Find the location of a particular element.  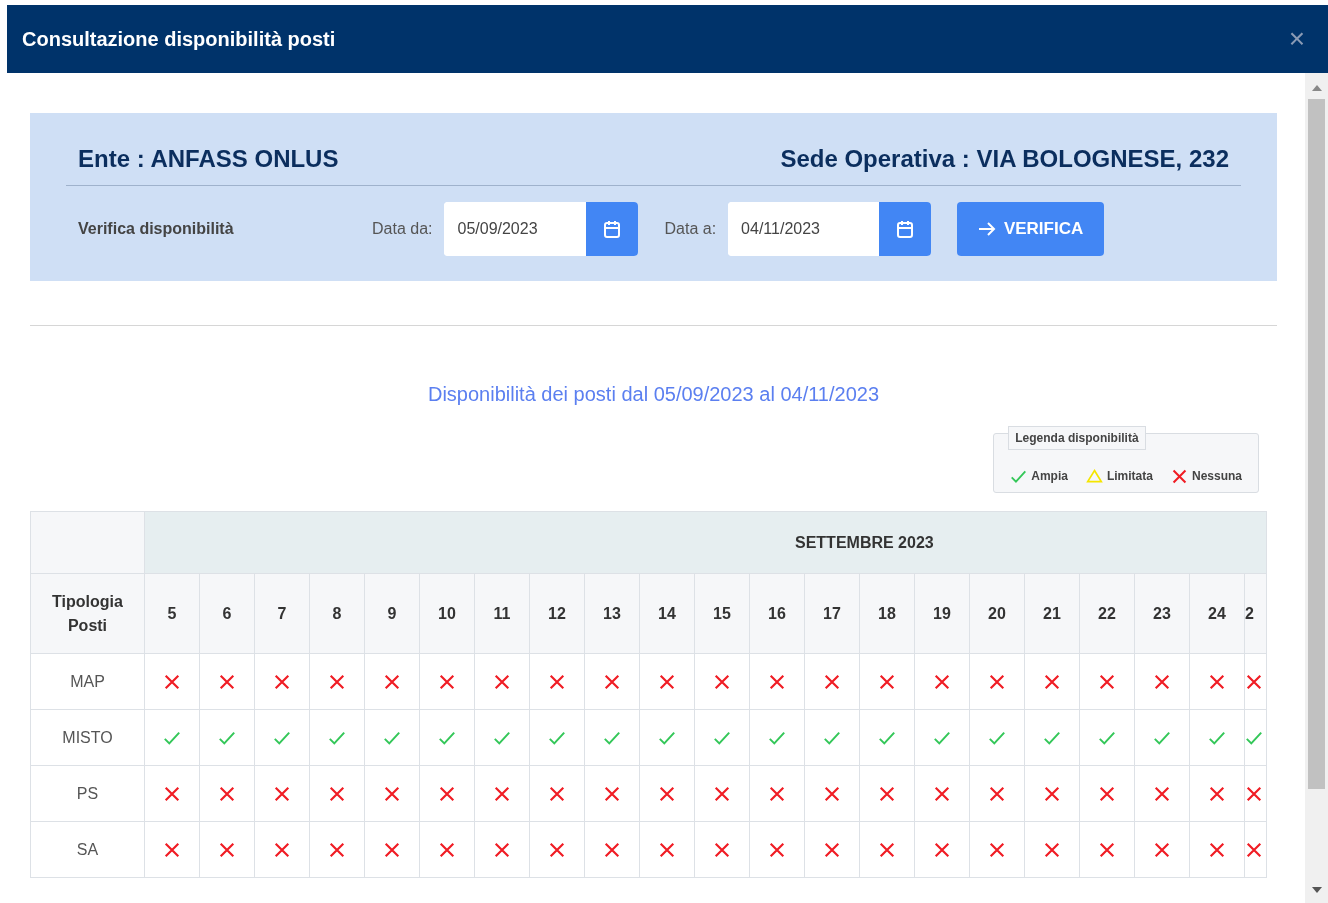

scrollbar-thumb is located at coordinates (1316, 444).